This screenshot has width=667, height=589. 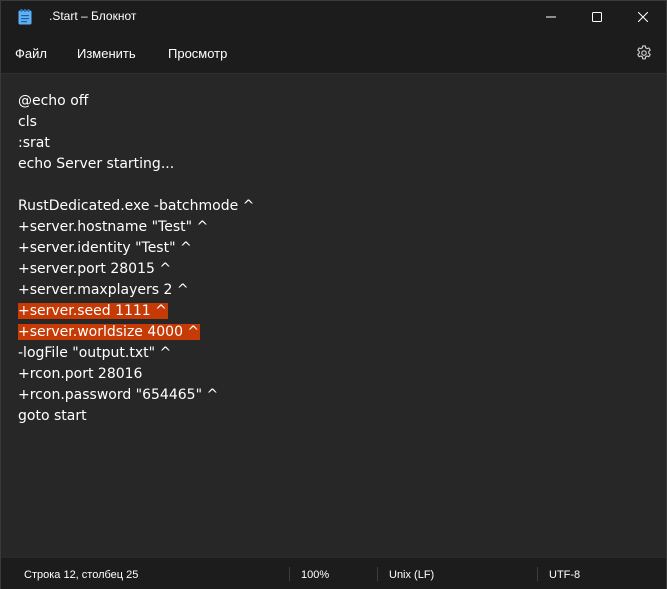 What do you see at coordinates (25, 17) in the screenshot?
I see `notepad-icon` at bounding box center [25, 17].